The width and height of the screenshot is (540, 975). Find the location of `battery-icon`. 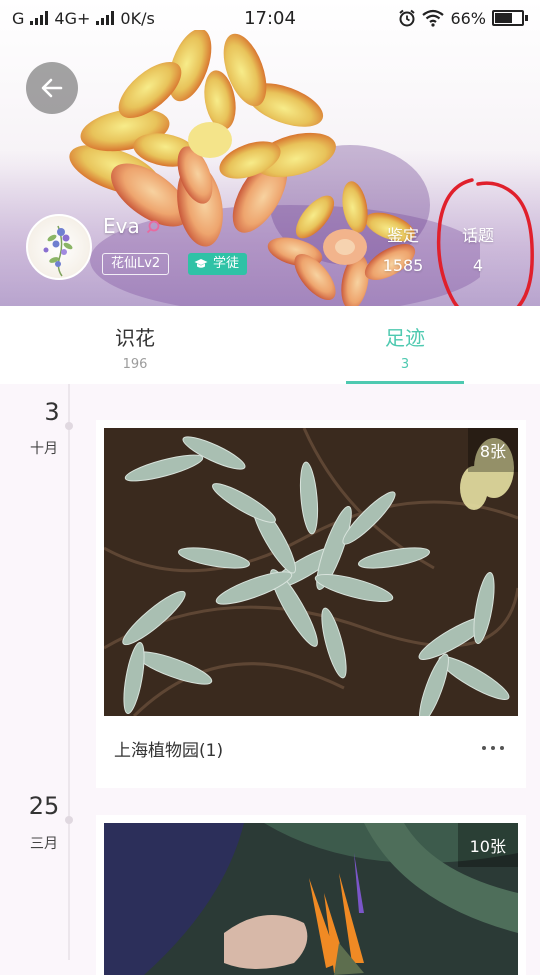

battery-icon is located at coordinates (510, 18).